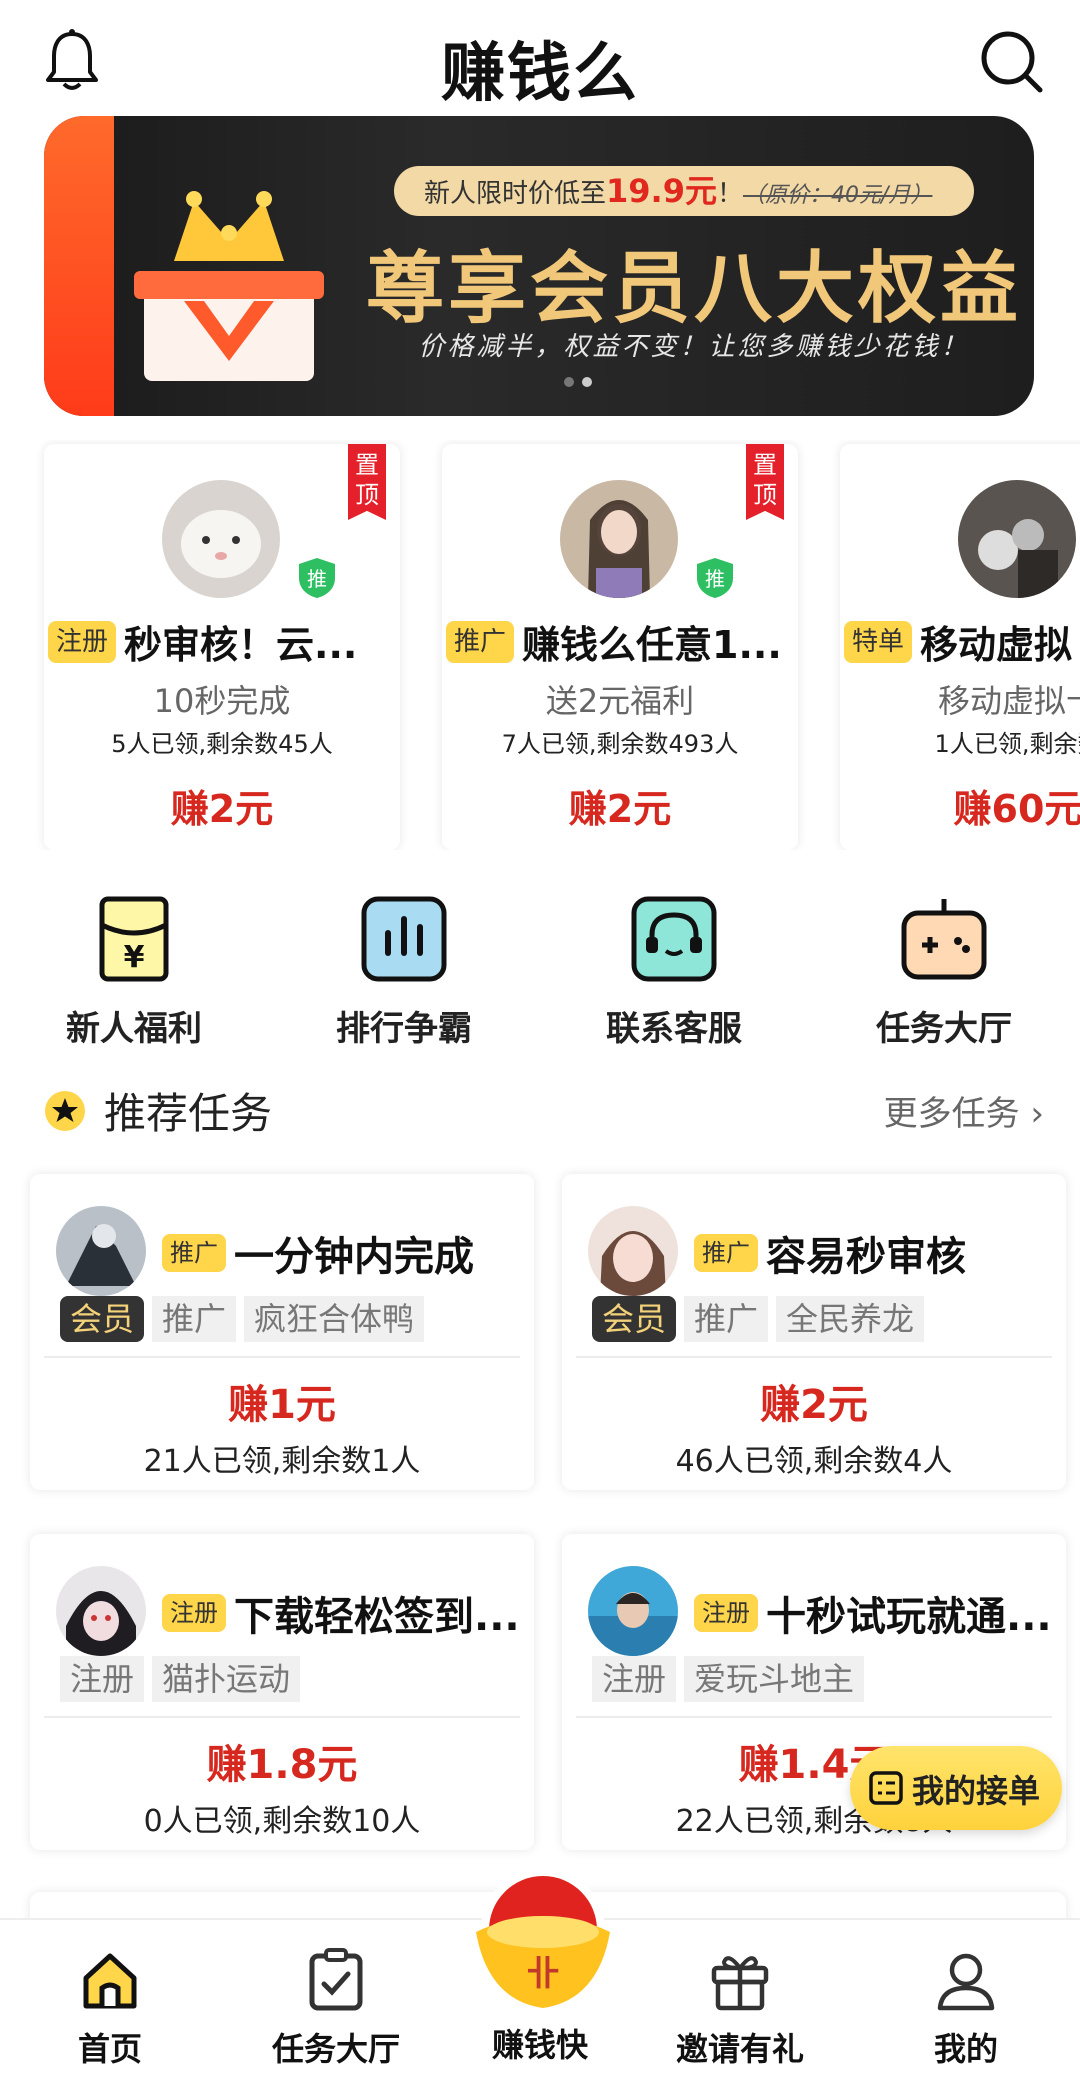  Describe the element at coordinates (674, 1029) in the screenshot. I see `quick-nav-label: 联系客服` at that location.